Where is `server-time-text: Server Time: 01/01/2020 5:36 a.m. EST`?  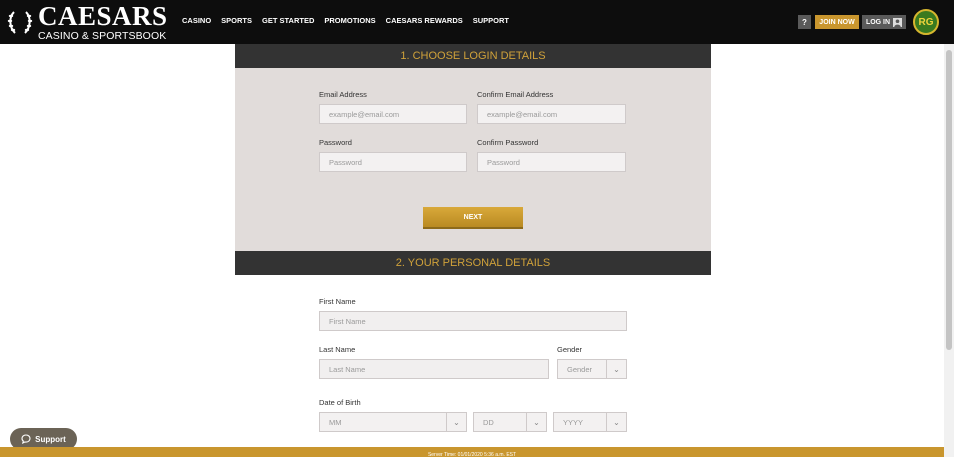
server-time-text: Server Time: 01/01/2020 5:36 a.m. EST is located at coordinates (472, 454).